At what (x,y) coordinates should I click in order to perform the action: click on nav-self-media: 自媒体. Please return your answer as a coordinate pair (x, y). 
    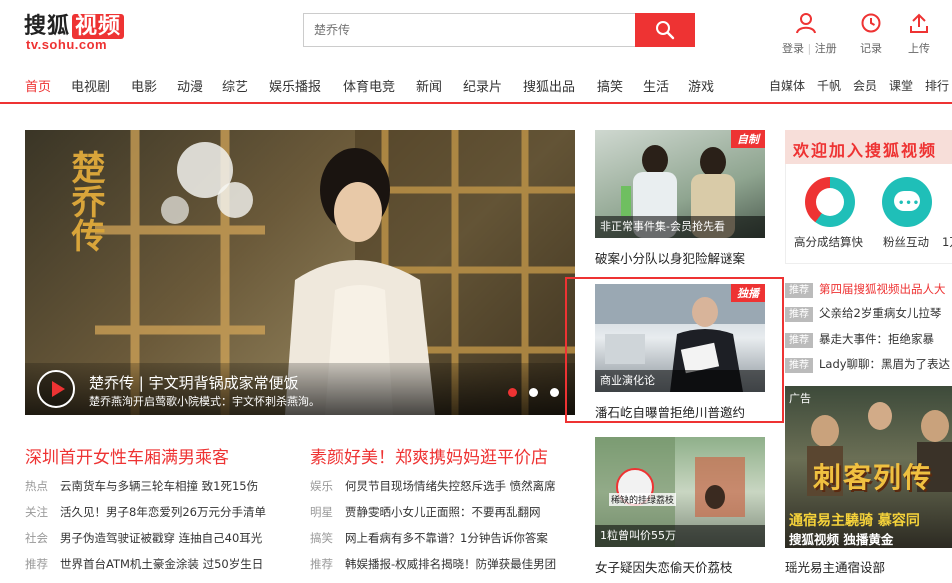
    Looking at the image, I should click on (787, 85).